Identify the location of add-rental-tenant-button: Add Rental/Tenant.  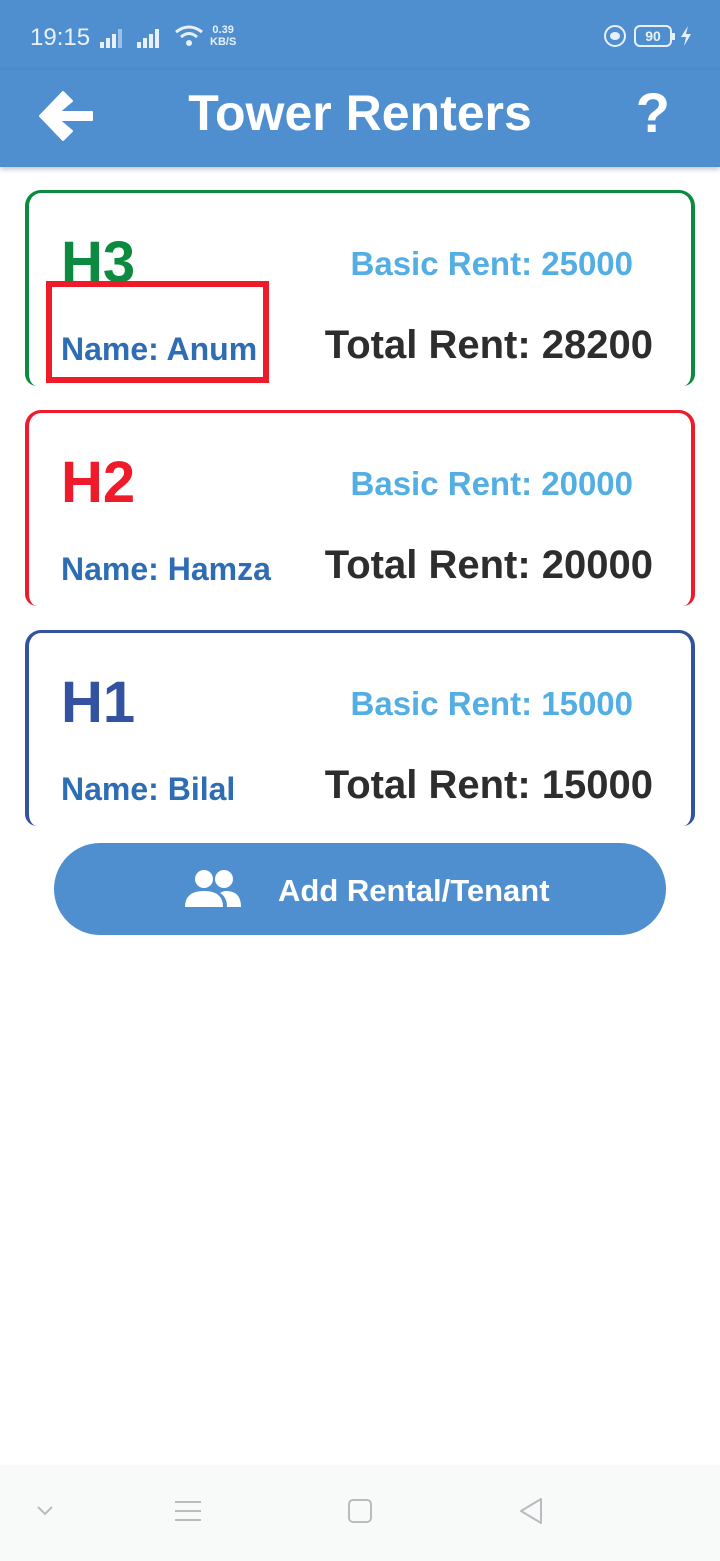
(360, 889).